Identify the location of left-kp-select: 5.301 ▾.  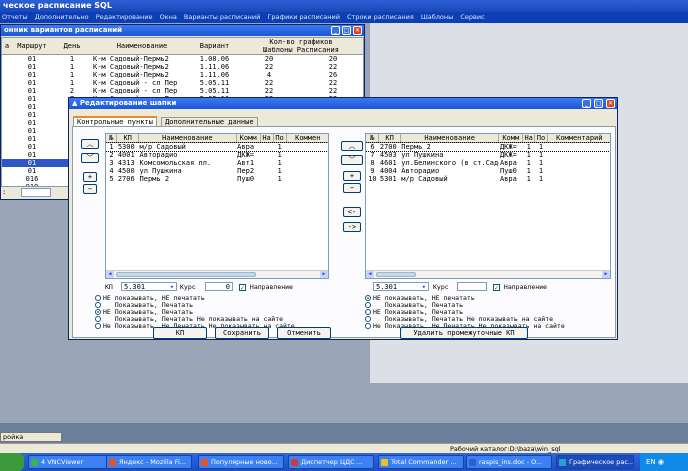
(149, 286).